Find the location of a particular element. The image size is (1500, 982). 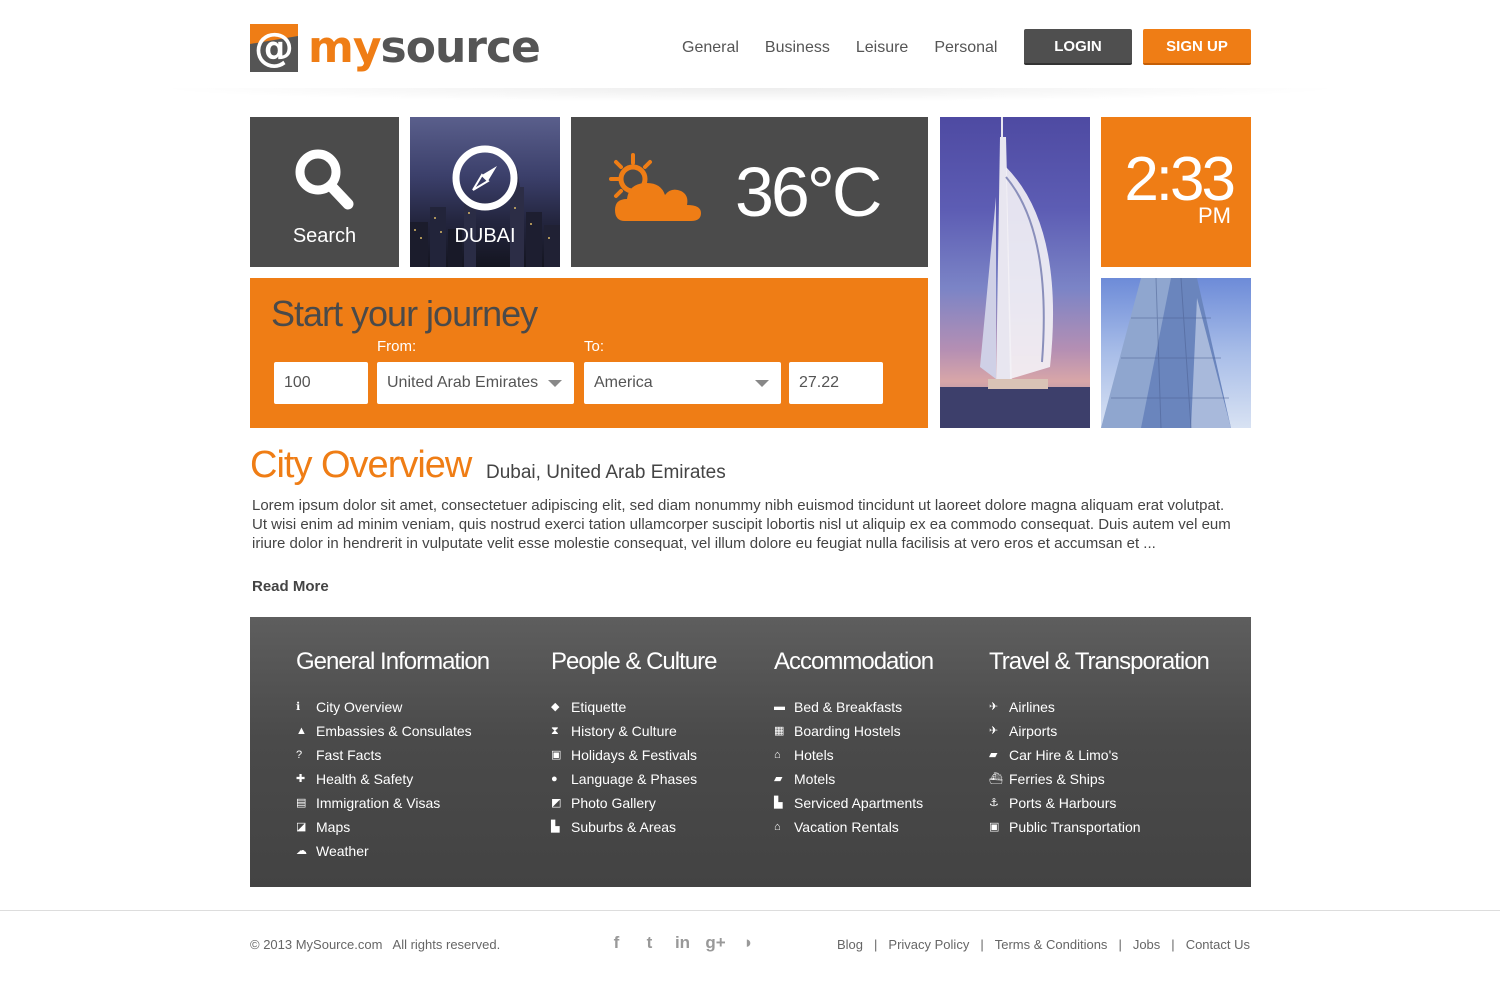

document-icon: ▤ is located at coordinates (301, 803).